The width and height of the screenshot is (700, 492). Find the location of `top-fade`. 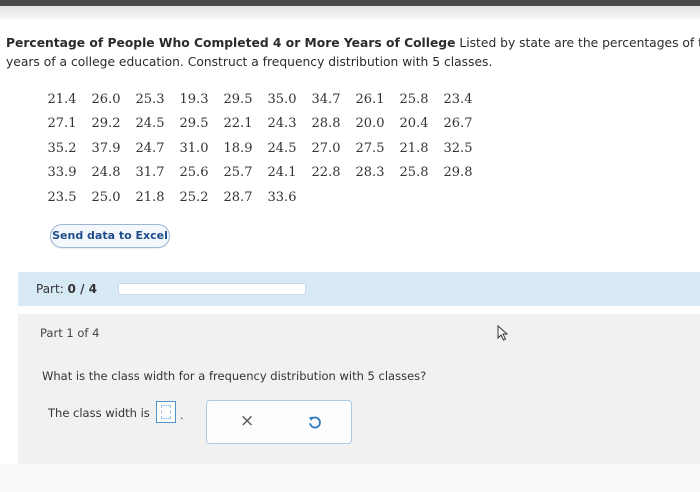

top-fade is located at coordinates (350, 12).